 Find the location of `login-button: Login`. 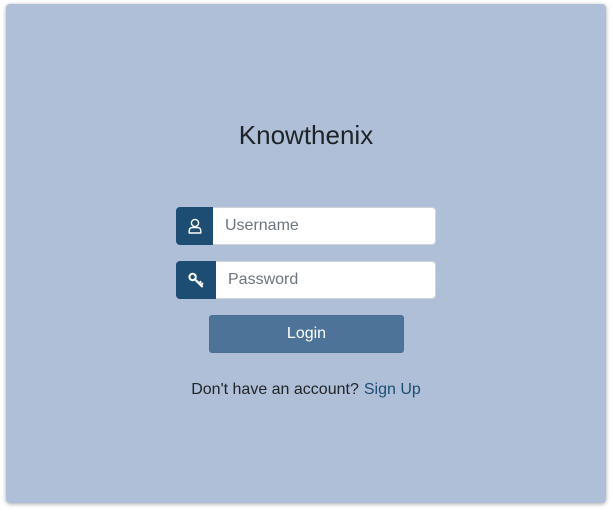

login-button: Login is located at coordinates (306, 334).